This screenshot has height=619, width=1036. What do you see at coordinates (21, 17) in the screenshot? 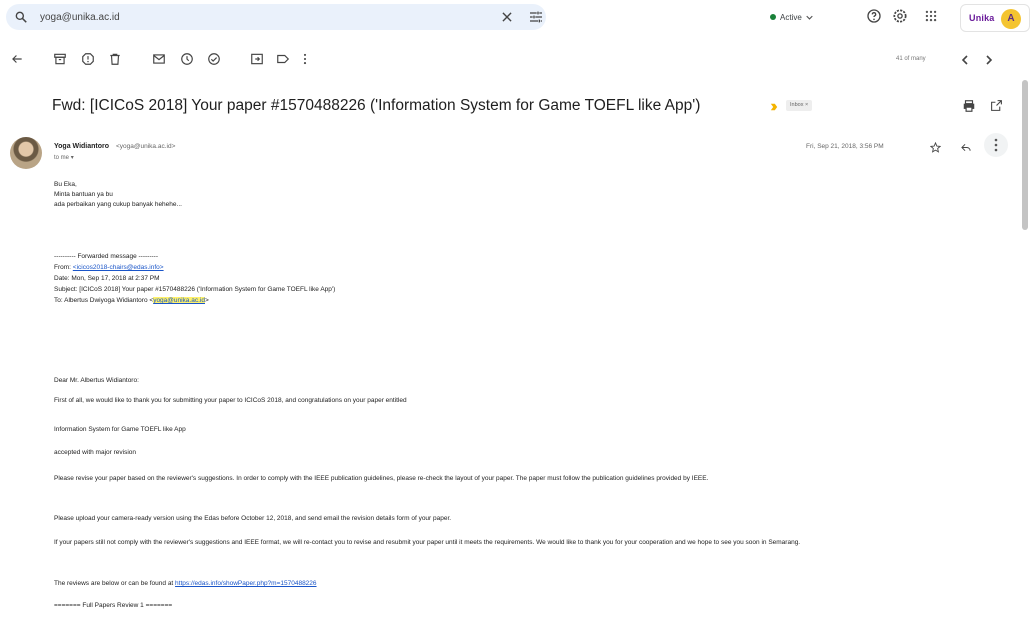
I see `search-icon` at bounding box center [21, 17].